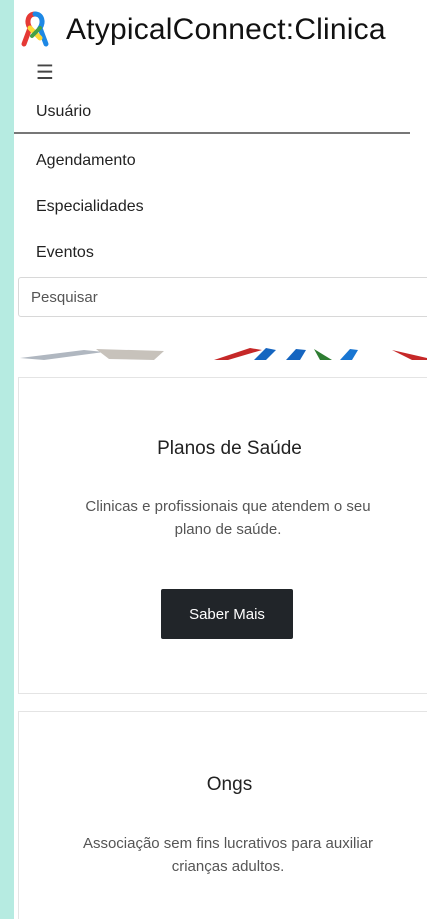 This screenshot has height=919, width=427. I want to click on card-title: Ongs, so click(229, 784).